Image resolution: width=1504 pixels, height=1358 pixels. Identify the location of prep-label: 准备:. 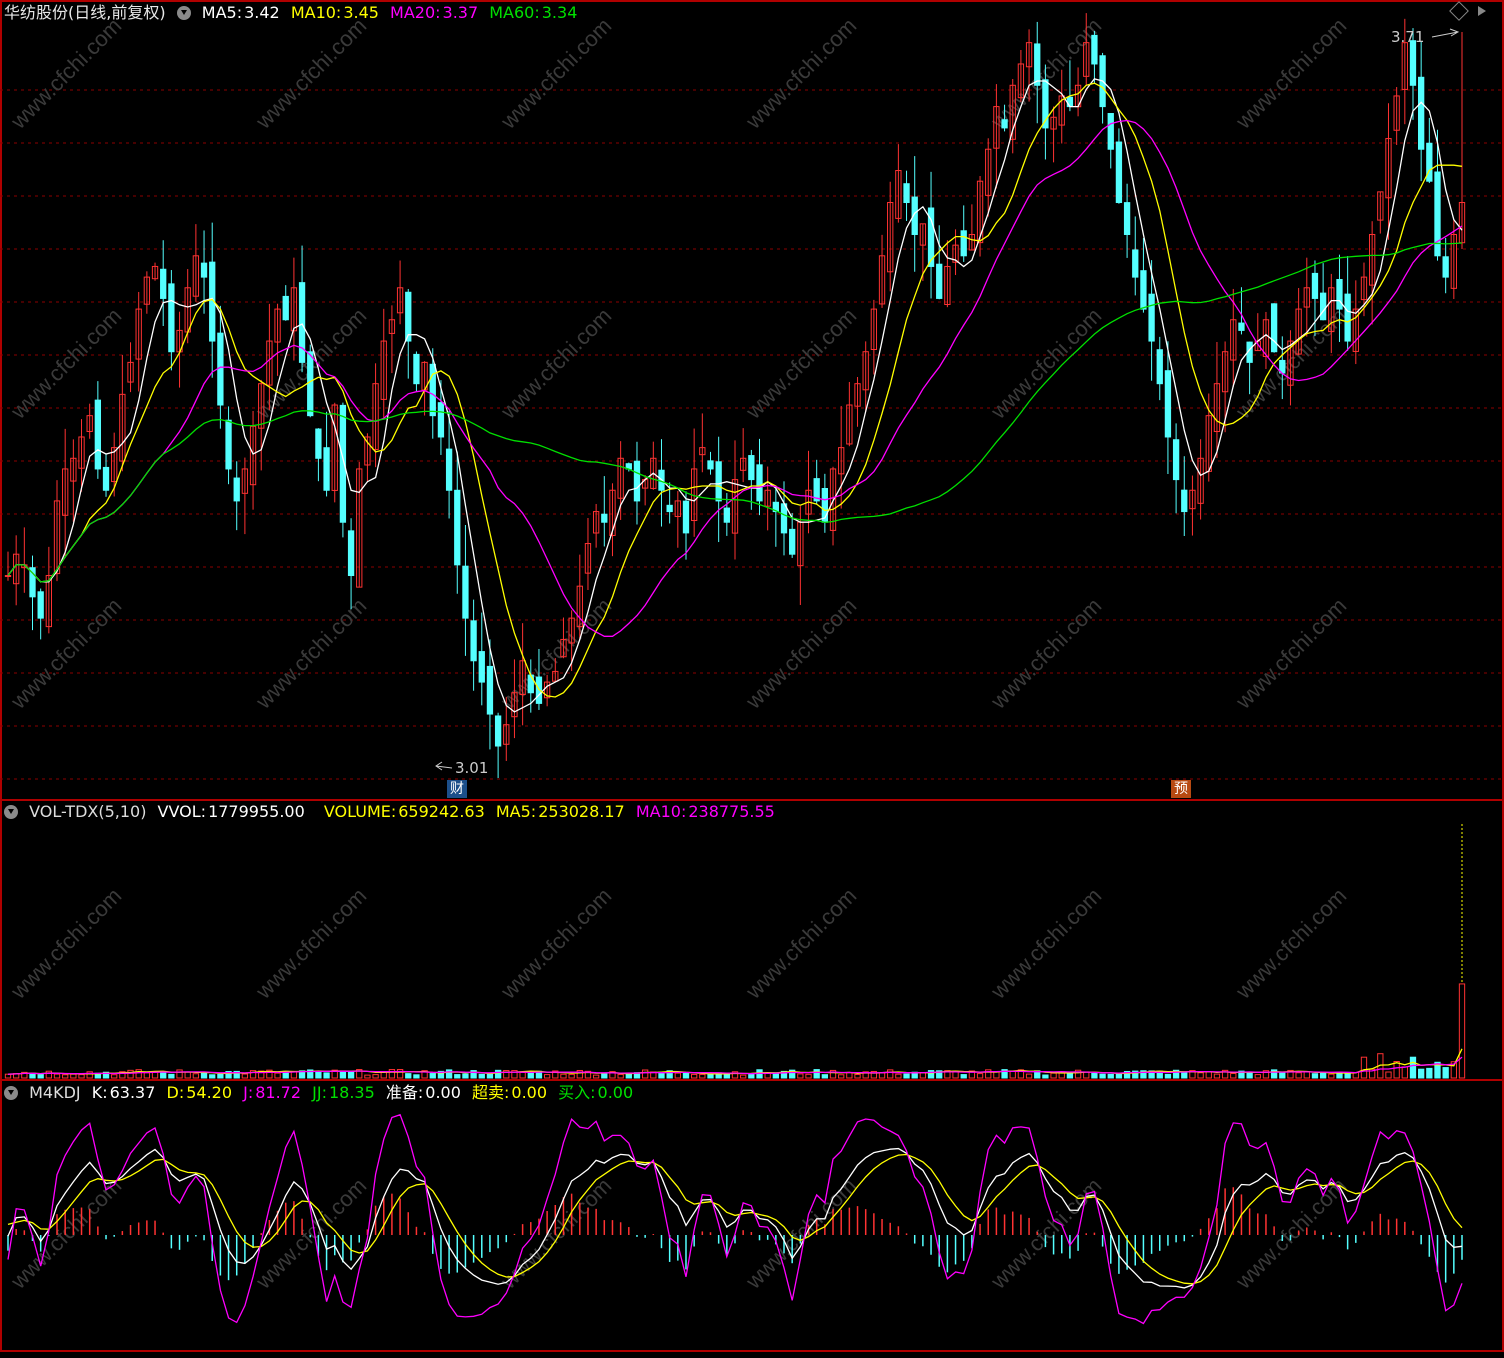
(404, 1092).